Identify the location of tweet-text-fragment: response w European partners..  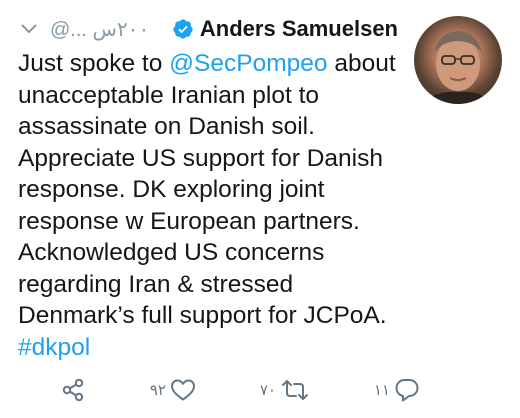
(189, 221).